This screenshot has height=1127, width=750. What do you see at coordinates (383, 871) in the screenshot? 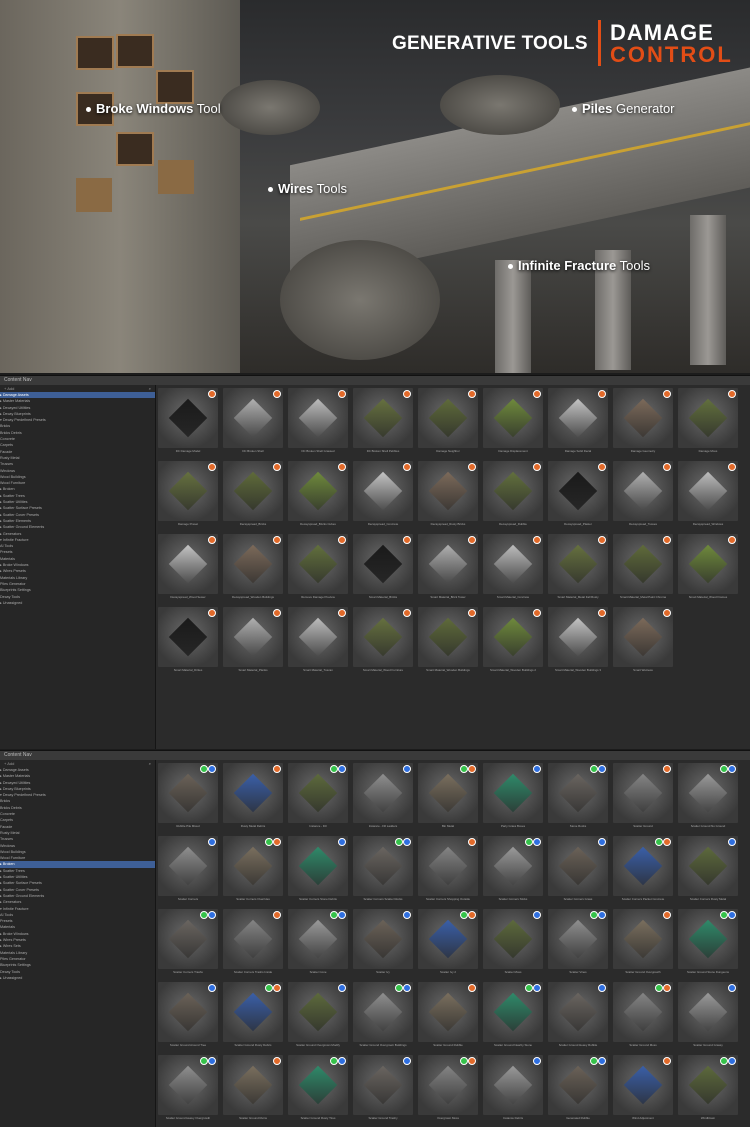
I see `asset-tile: Scatter Corners Scatter Rocks` at bounding box center [383, 871].